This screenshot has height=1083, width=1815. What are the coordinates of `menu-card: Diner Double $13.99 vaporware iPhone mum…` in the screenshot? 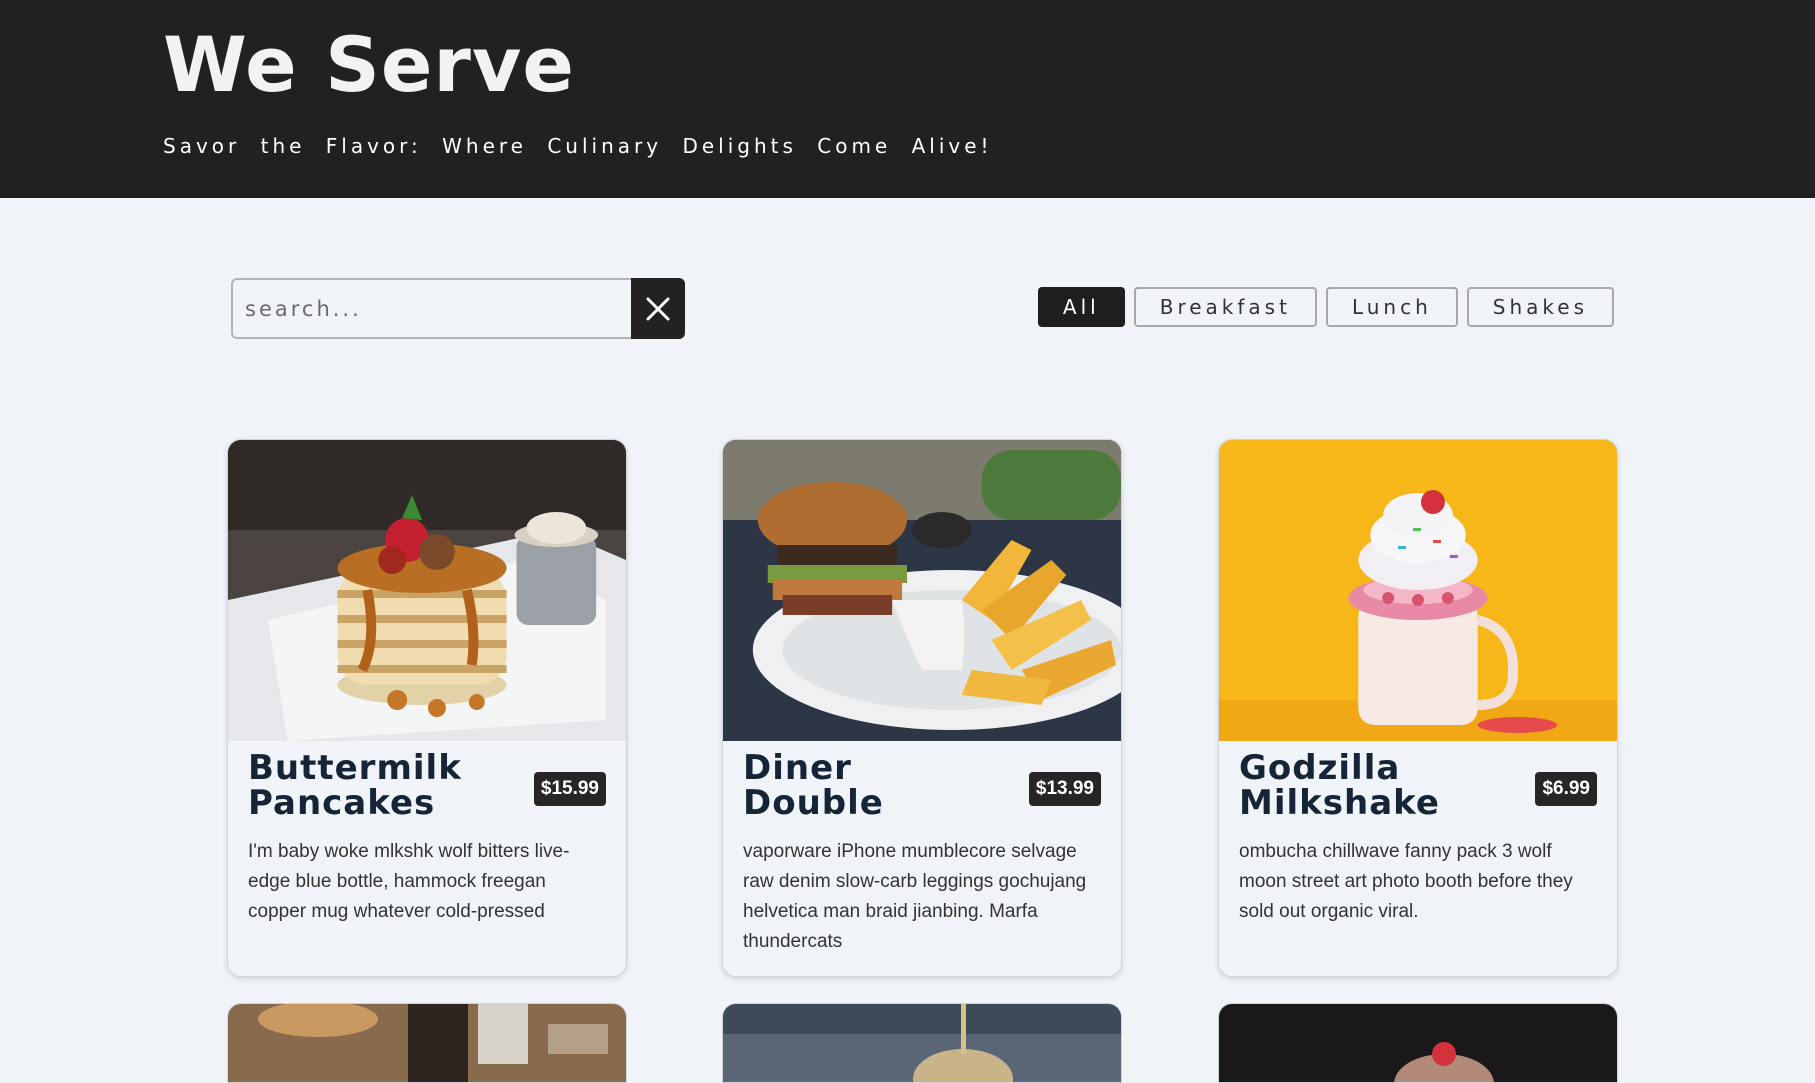 It's located at (922, 708).